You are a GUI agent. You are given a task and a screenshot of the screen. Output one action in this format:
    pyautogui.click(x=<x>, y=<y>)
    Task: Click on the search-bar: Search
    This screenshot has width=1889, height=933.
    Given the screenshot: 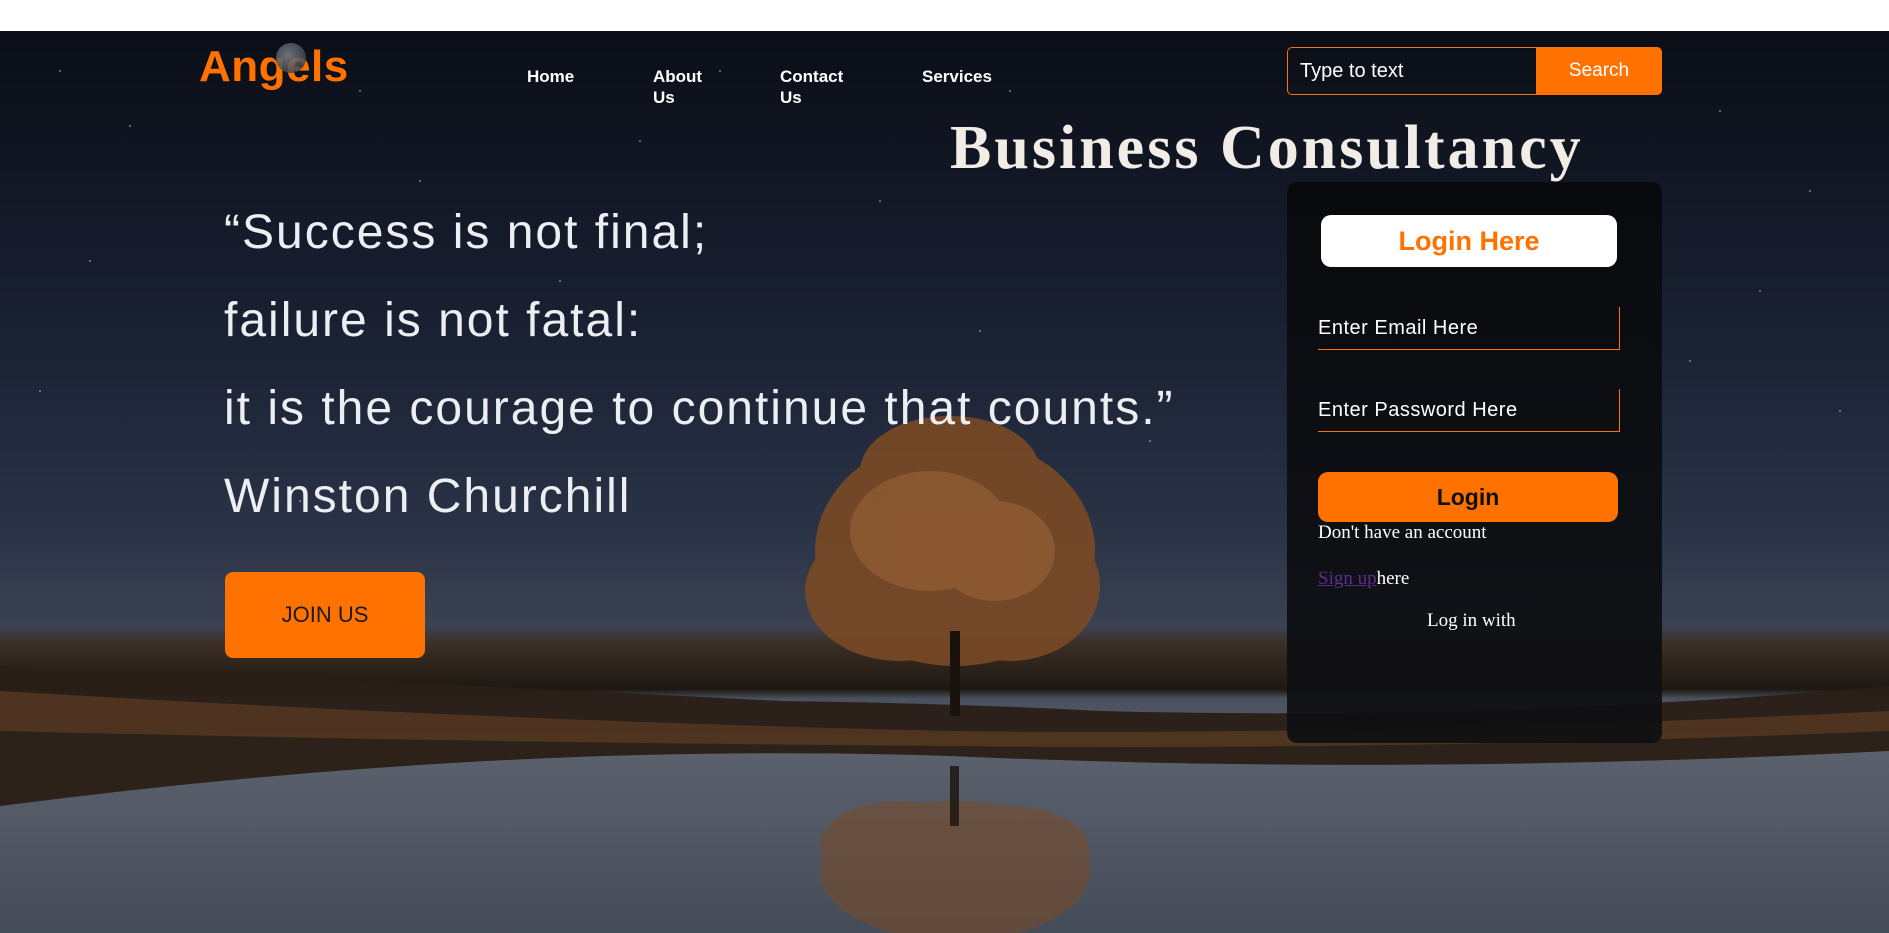 What is the action you would take?
    pyautogui.click(x=1474, y=71)
    